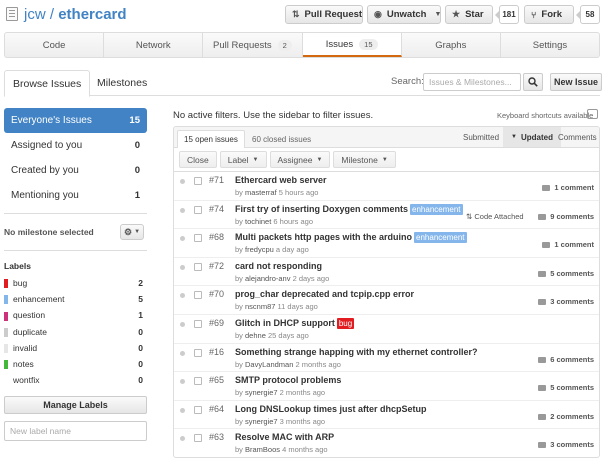 This screenshot has width=604, height=458. I want to click on issue-title: Glitch in DHCP support, so click(285, 323).